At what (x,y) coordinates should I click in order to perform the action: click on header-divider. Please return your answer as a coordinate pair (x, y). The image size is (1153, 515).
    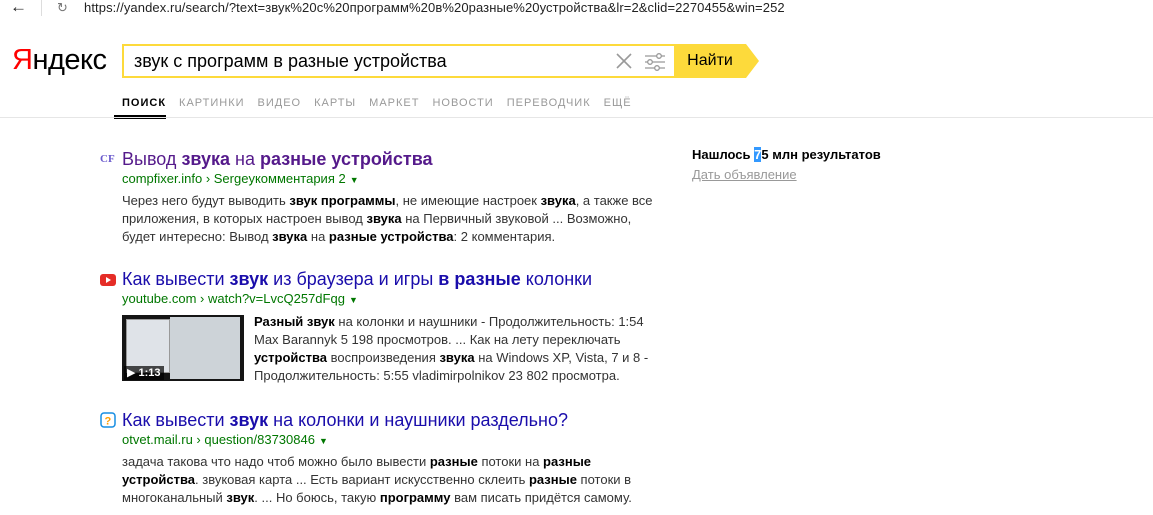
    Looking at the image, I should click on (576, 117).